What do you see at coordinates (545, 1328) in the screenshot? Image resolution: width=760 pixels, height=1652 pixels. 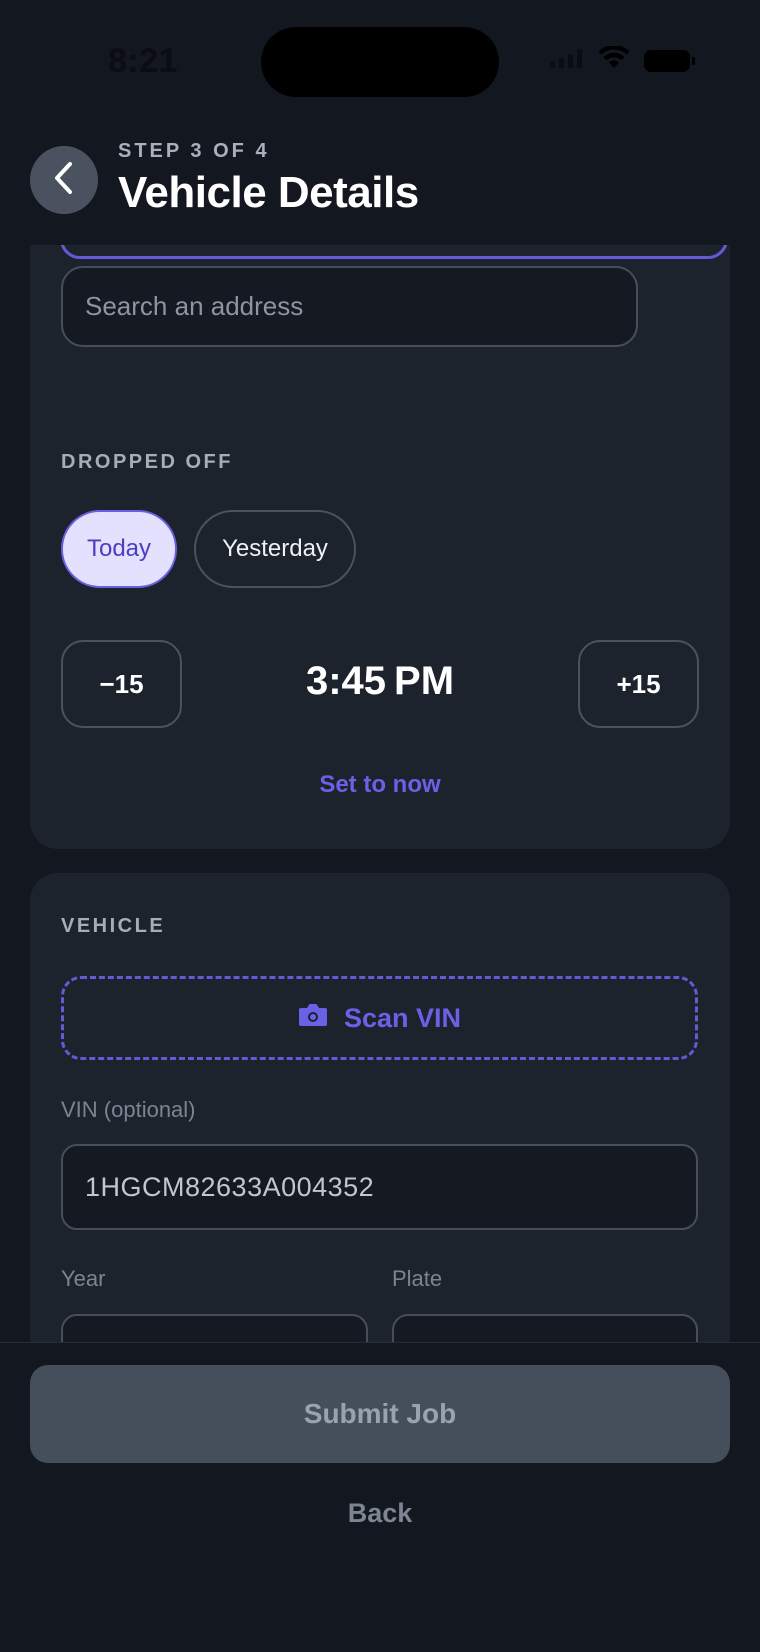 I see `plate-input` at bounding box center [545, 1328].